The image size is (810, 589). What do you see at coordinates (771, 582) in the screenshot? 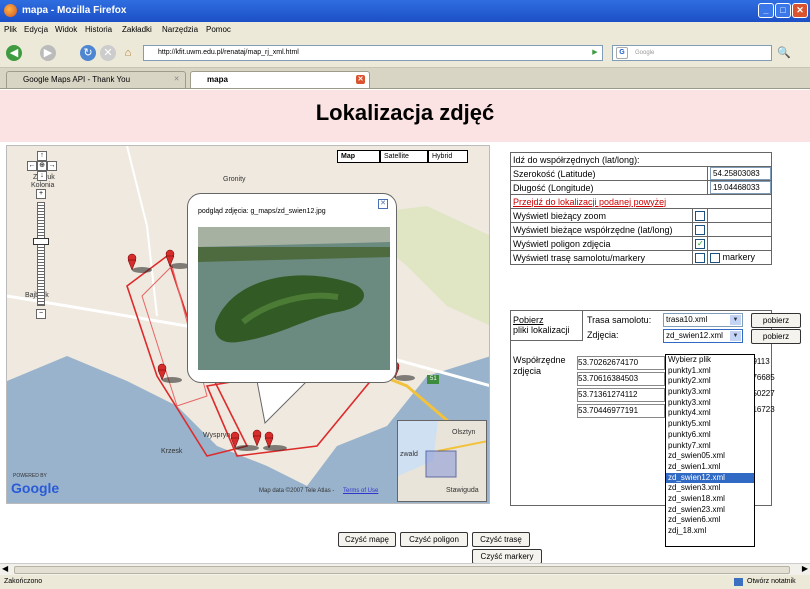
I see `open-notepad-link: Otwórz notatnik` at bounding box center [771, 582].